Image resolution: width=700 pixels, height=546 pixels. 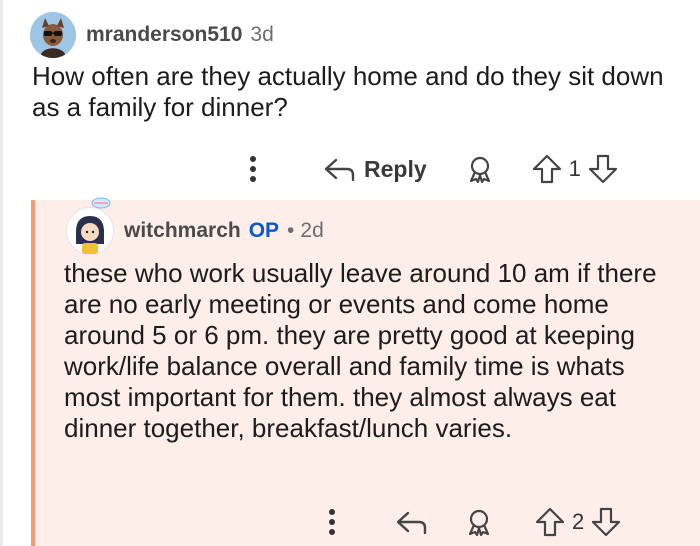 I want to click on comment-header: mranderson510 3d, so click(x=152, y=35).